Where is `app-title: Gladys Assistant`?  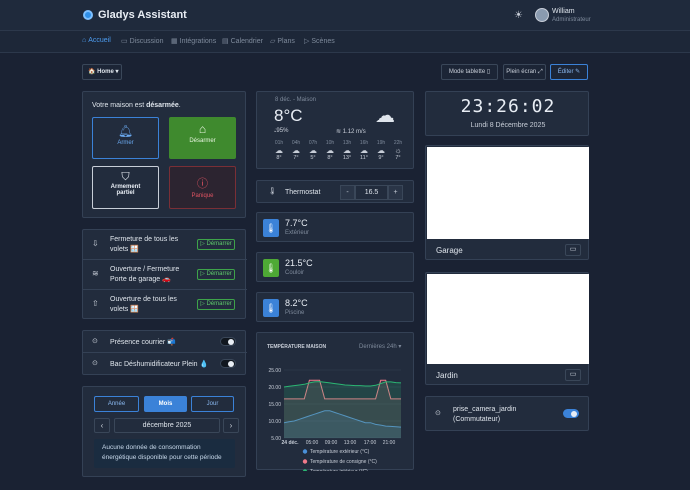
app-title: Gladys Assistant is located at coordinates (142, 15).